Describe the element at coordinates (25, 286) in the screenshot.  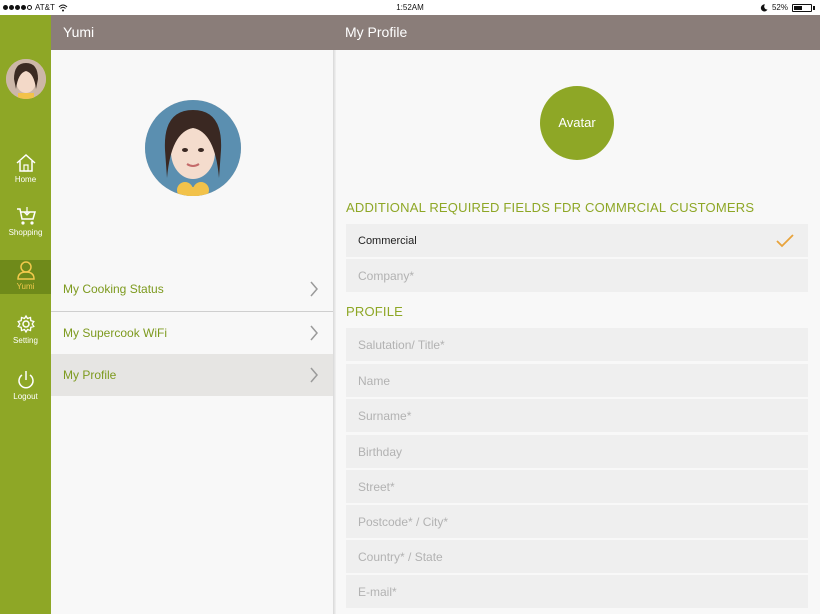
I see `sidebar-item-label: Yumi` at that location.